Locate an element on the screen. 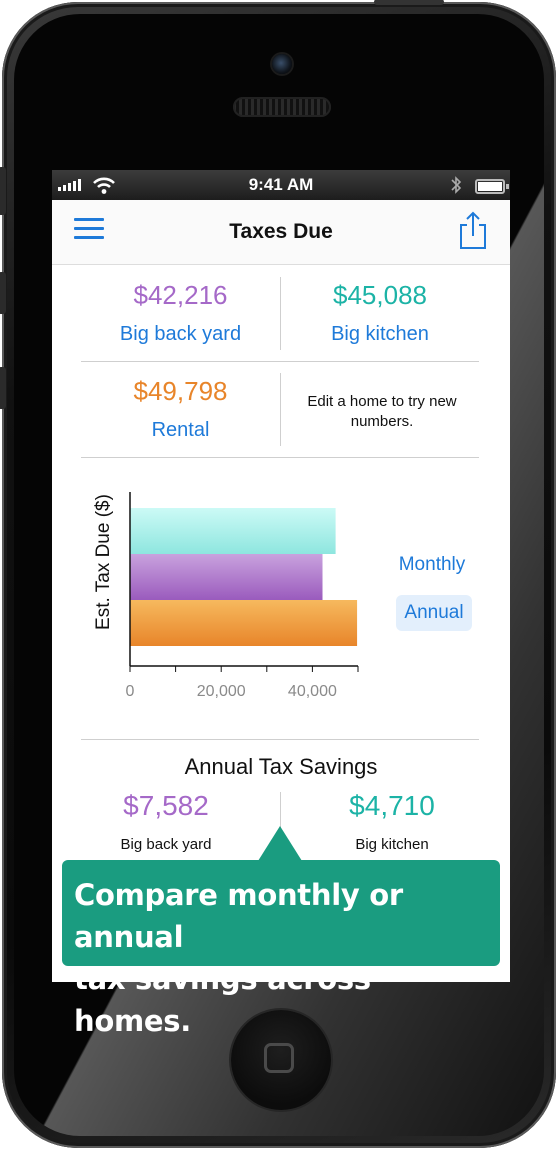 The width and height of the screenshot is (560, 1150). home-card-2: $45,088 Big kitchen is located at coordinates (380, 313).